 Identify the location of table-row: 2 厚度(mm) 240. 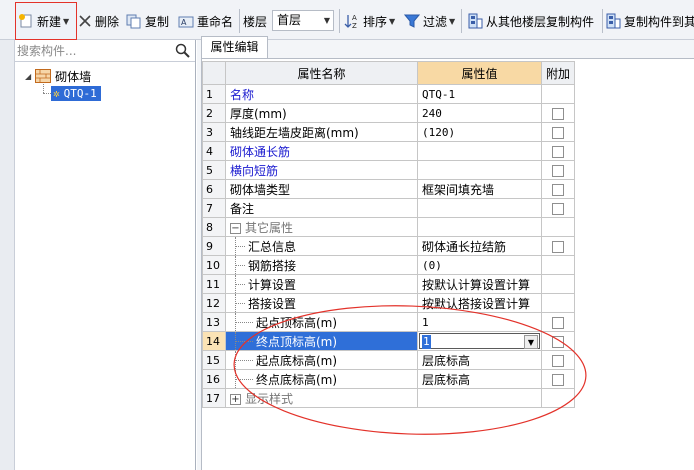
(389, 113).